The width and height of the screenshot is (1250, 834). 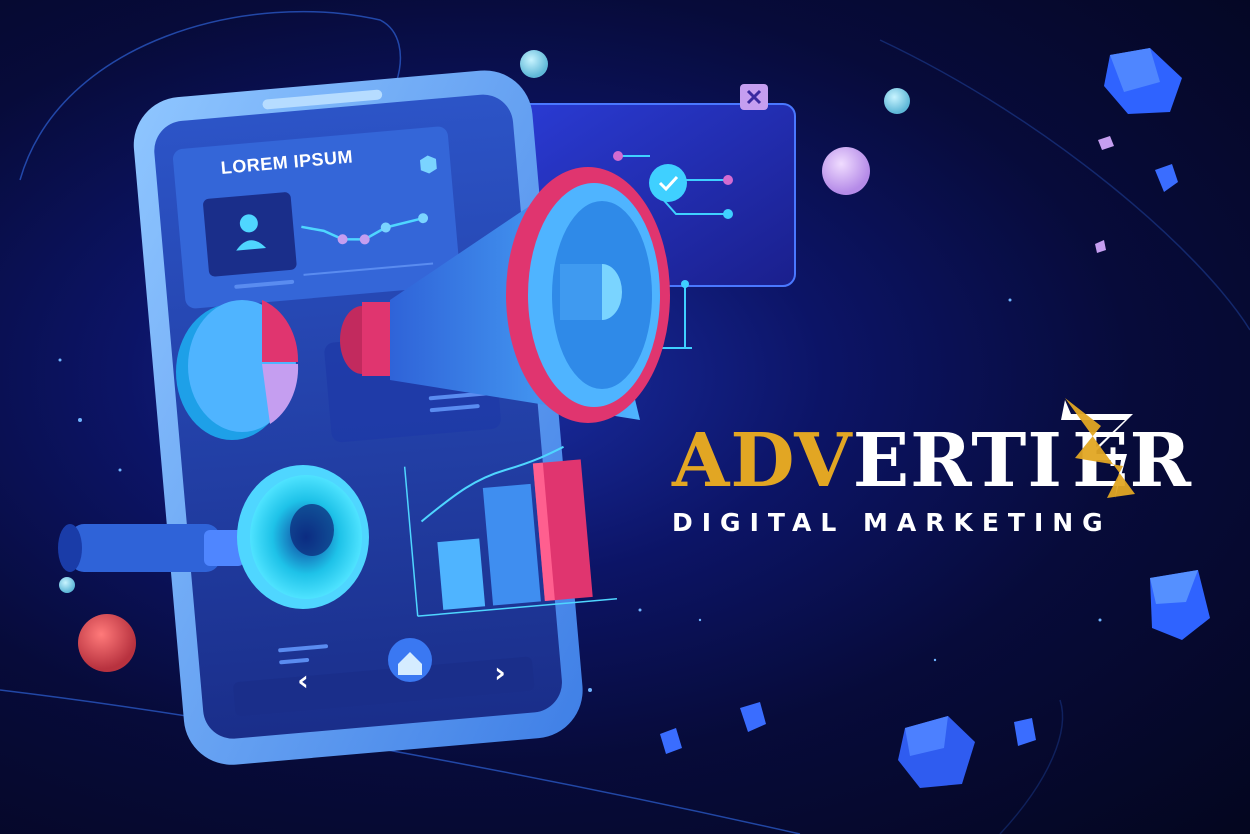 I want to click on orb-cyan-top, so click(x=534, y=64).